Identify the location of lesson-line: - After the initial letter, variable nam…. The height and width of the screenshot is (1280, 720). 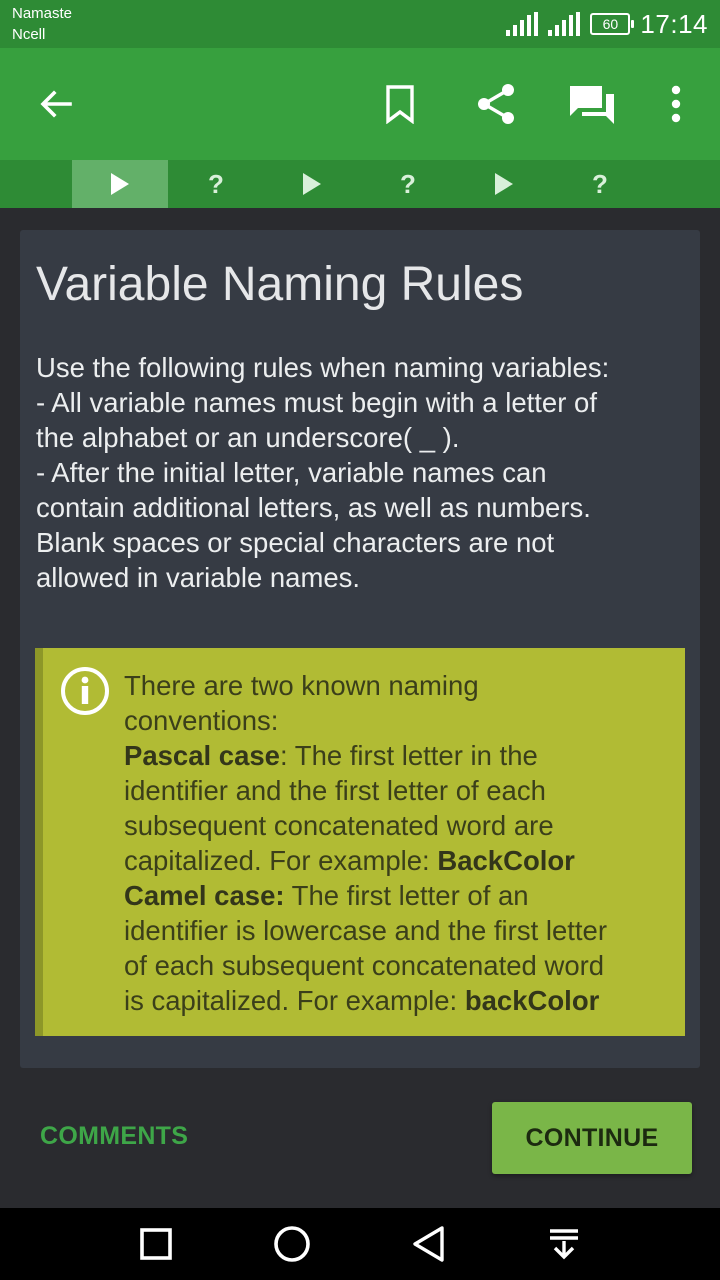
(291, 472).